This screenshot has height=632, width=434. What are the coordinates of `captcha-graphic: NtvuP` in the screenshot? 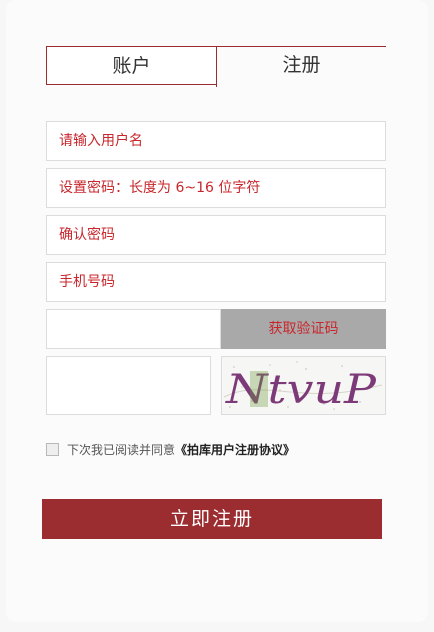 It's located at (303, 385).